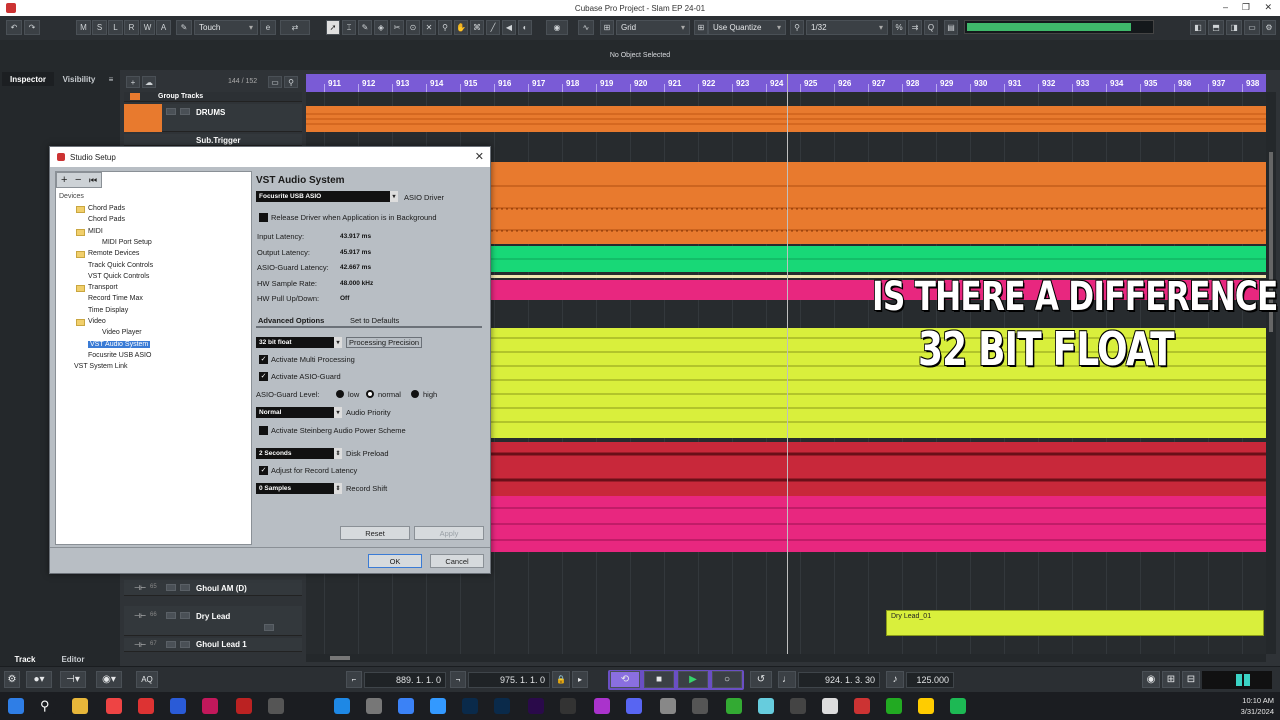 The height and width of the screenshot is (720, 1280). What do you see at coordinates (1252, 27) in the screenshot?
I see `layout-more-icon: ▭` at bounding box center [1252, 27].